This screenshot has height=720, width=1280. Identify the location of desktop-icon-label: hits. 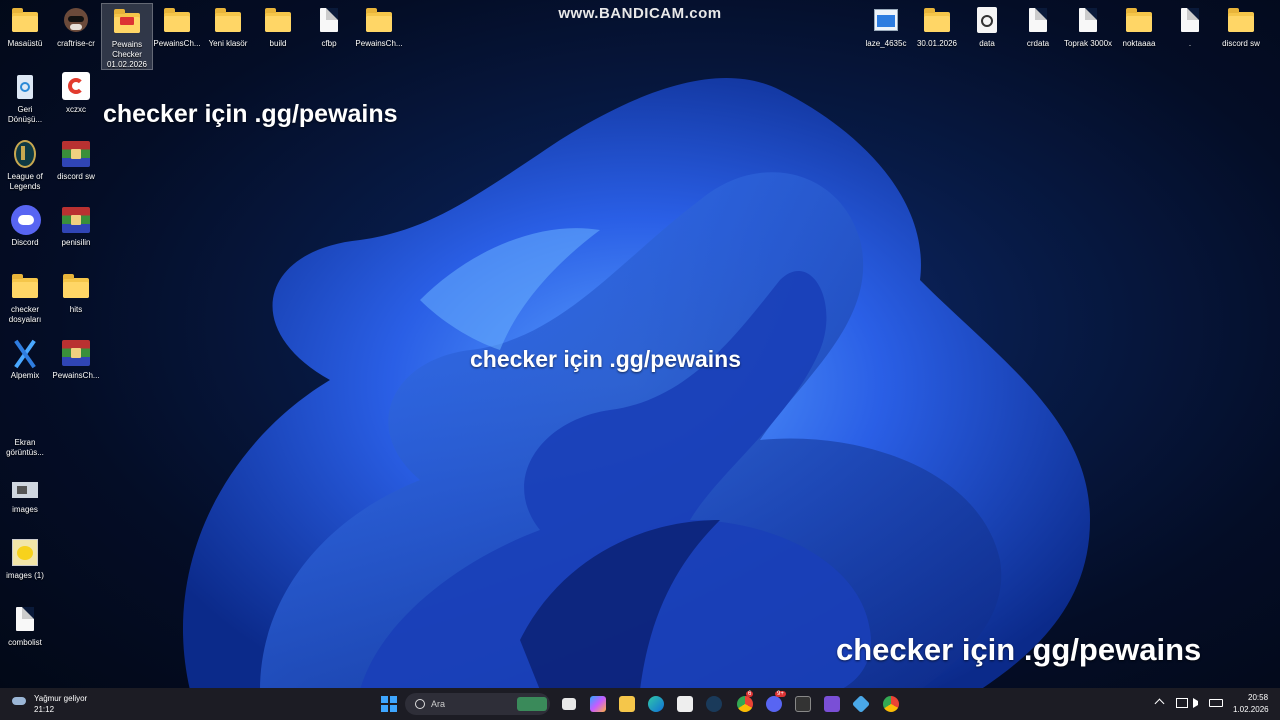
(76, 309).